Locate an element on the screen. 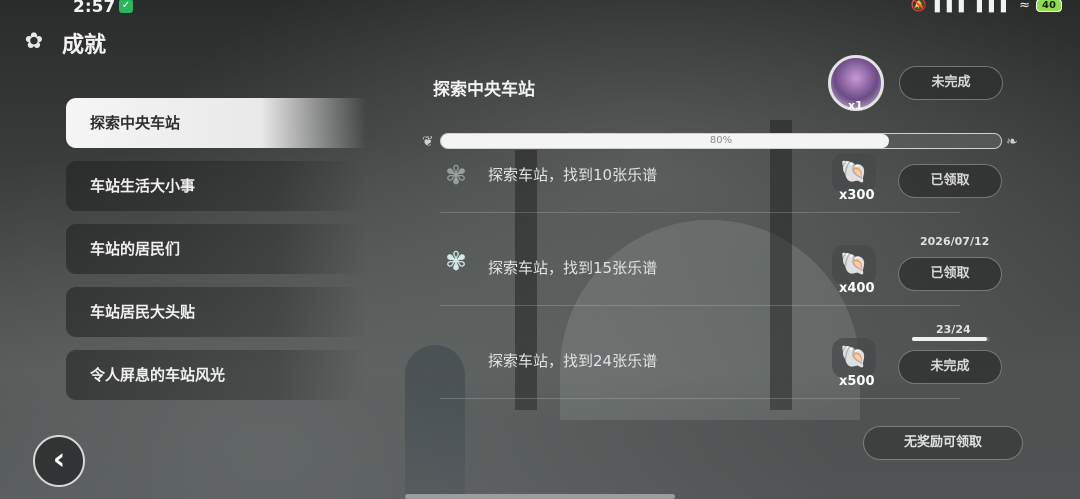 This screenshot has width=1080, height=499. panel-title: 探索中央车站 is located at coordinates (484, 90).